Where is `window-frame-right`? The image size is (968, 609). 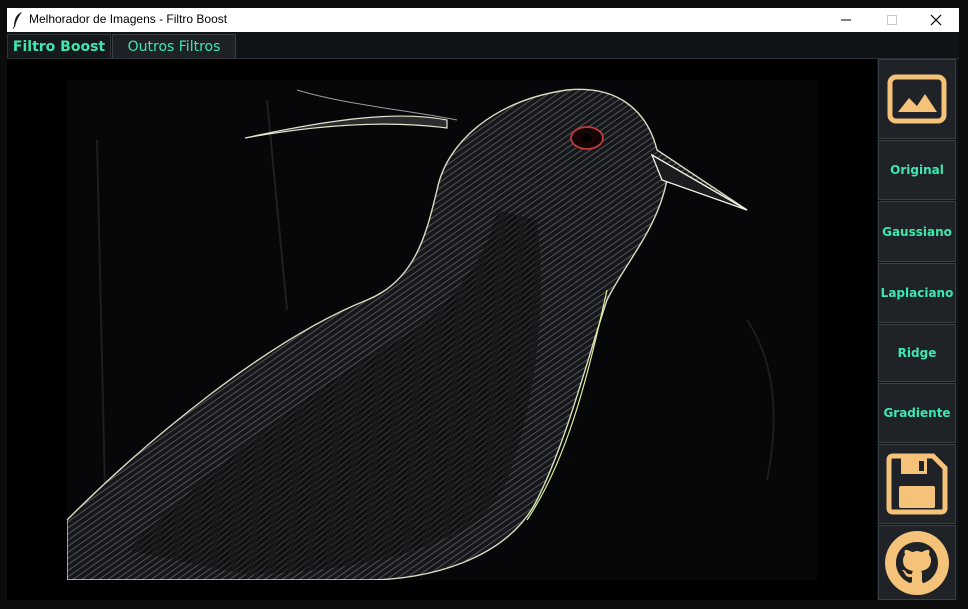 window-frame-right is located at coordinates (963, 304).